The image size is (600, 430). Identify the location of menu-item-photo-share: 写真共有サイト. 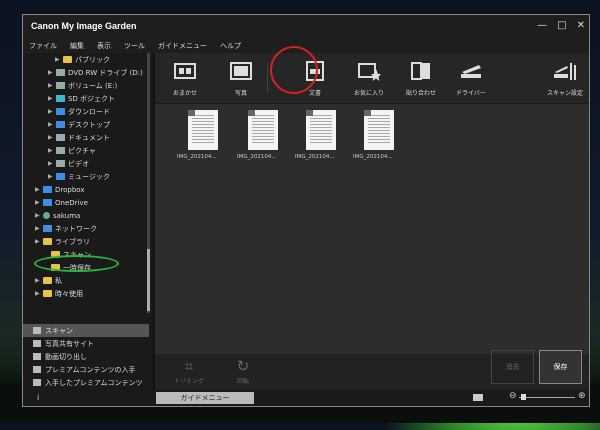
(86, 343).